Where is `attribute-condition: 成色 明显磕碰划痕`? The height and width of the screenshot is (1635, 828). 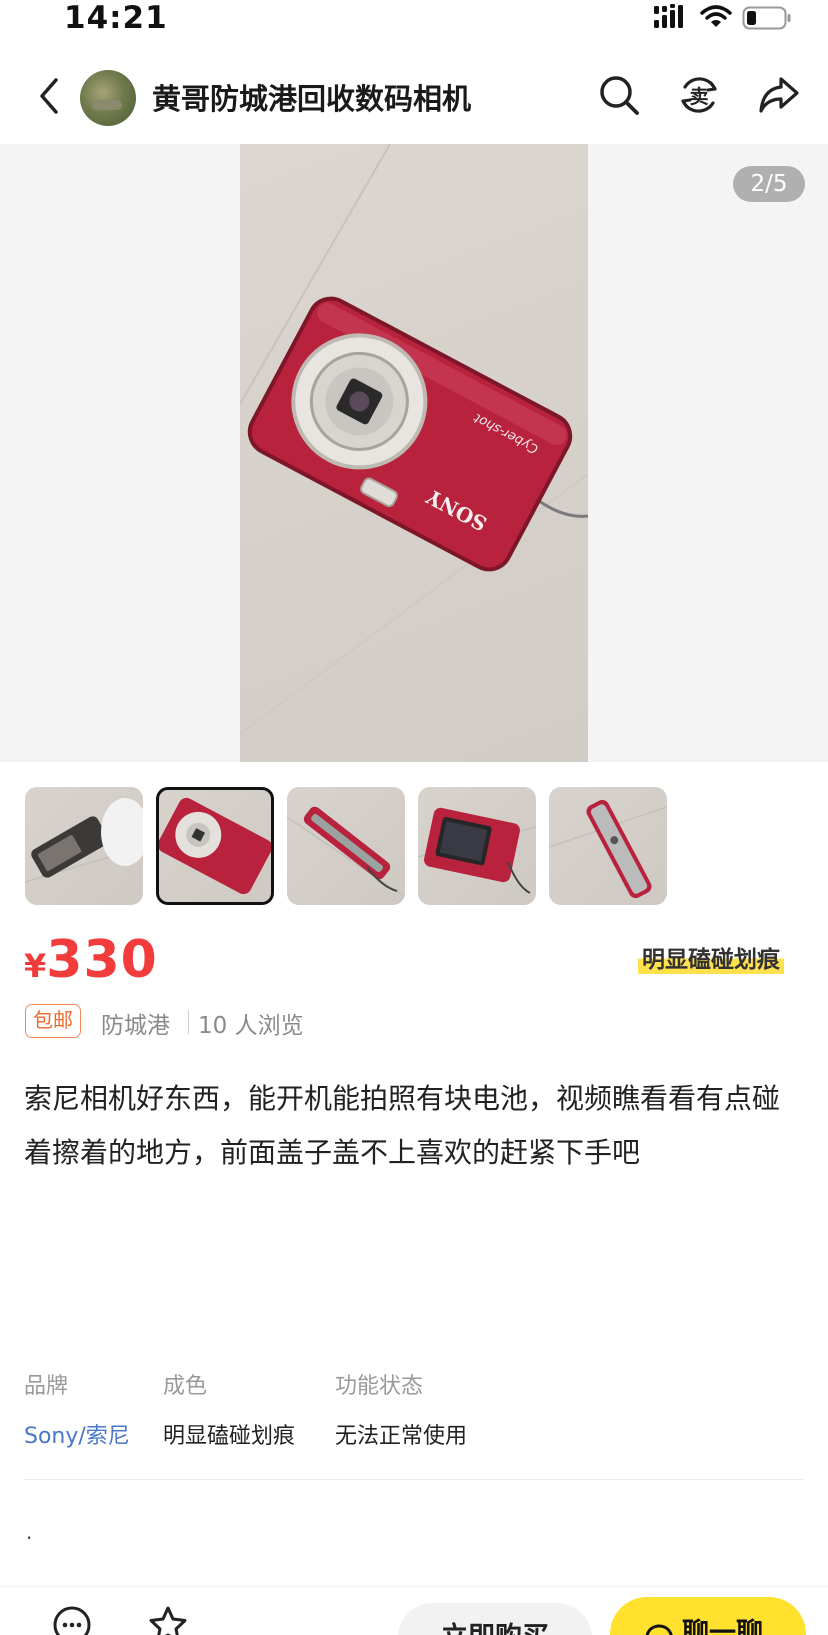 attribute-condition: 成色 明显磕碰划痕 is located at coordinates (229, 1409).